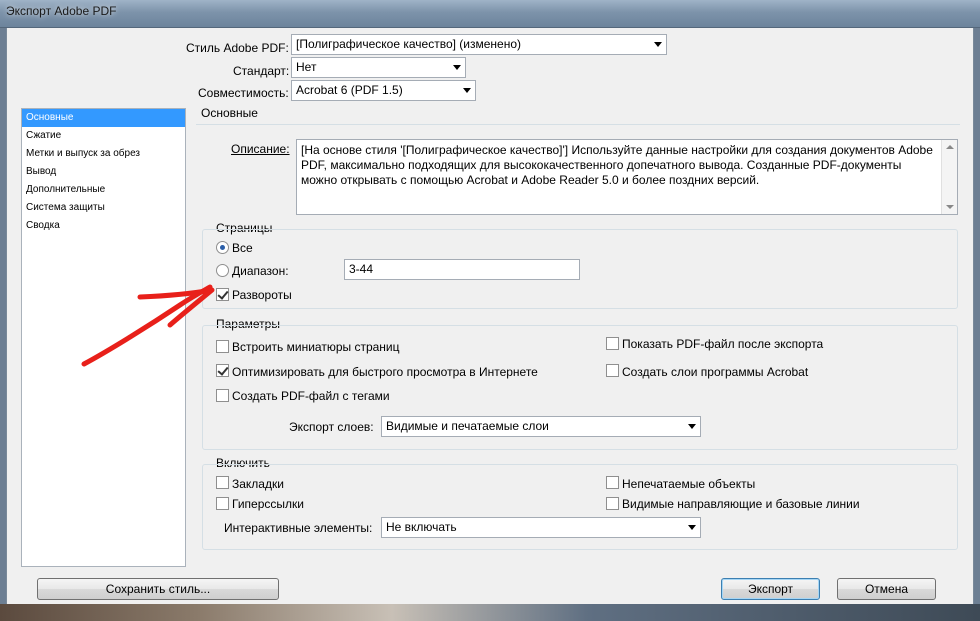 This screenshot has width=980, height=621. Describe the element at coordinates (298, 528) in the screenshot. I see `interactive-label: Интерактивные элементы:` at that location.